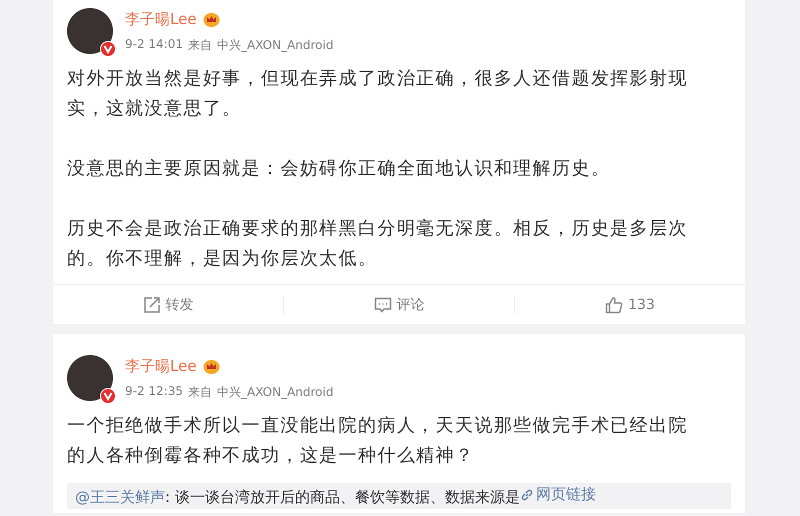 This screenshot has width=800, height=516. I want to click on like-button: 133, so click(630, 305).